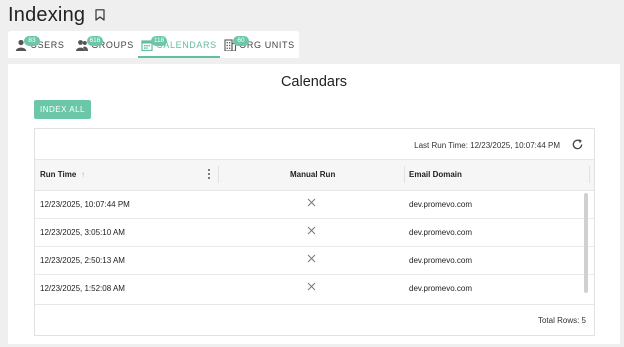 The width and height of the screenshot is (624, 347). What do you see at coordinates (62, 109) in the screenshot?
I see `index-all-button: INDEX ALL` at bounding box center [62, 109].